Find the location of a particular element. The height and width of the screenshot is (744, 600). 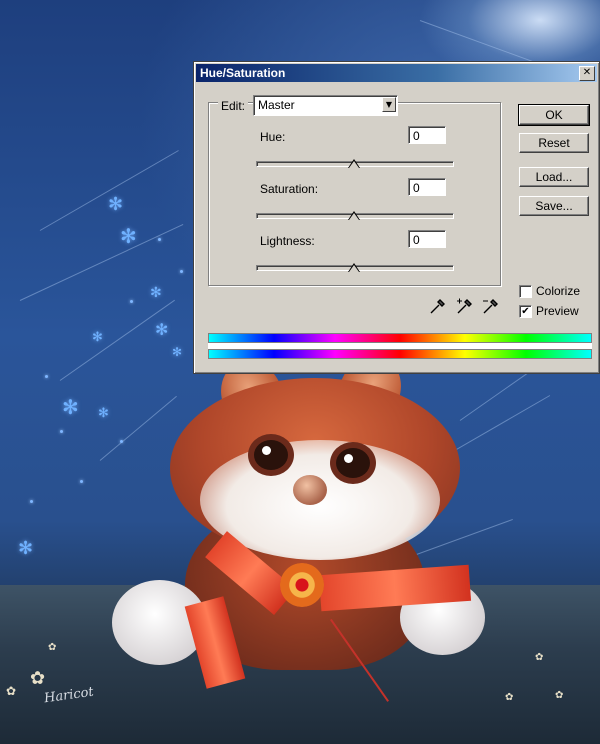

eyedropper-minus-icon is located at coordinates (490, 307).